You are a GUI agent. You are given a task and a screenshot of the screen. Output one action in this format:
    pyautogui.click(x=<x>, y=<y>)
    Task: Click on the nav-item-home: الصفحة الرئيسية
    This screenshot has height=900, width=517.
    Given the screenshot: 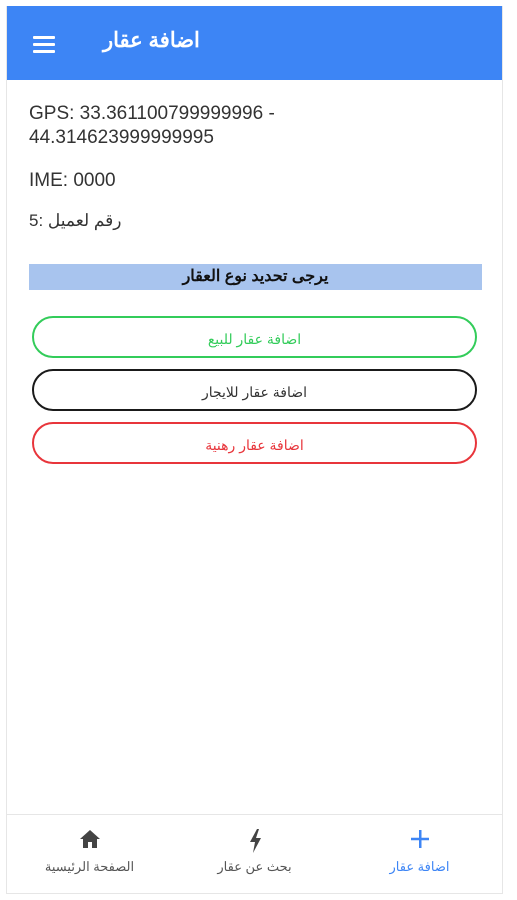 What is the action you would take?
    pyautogui.click(x=89, y=854)
    